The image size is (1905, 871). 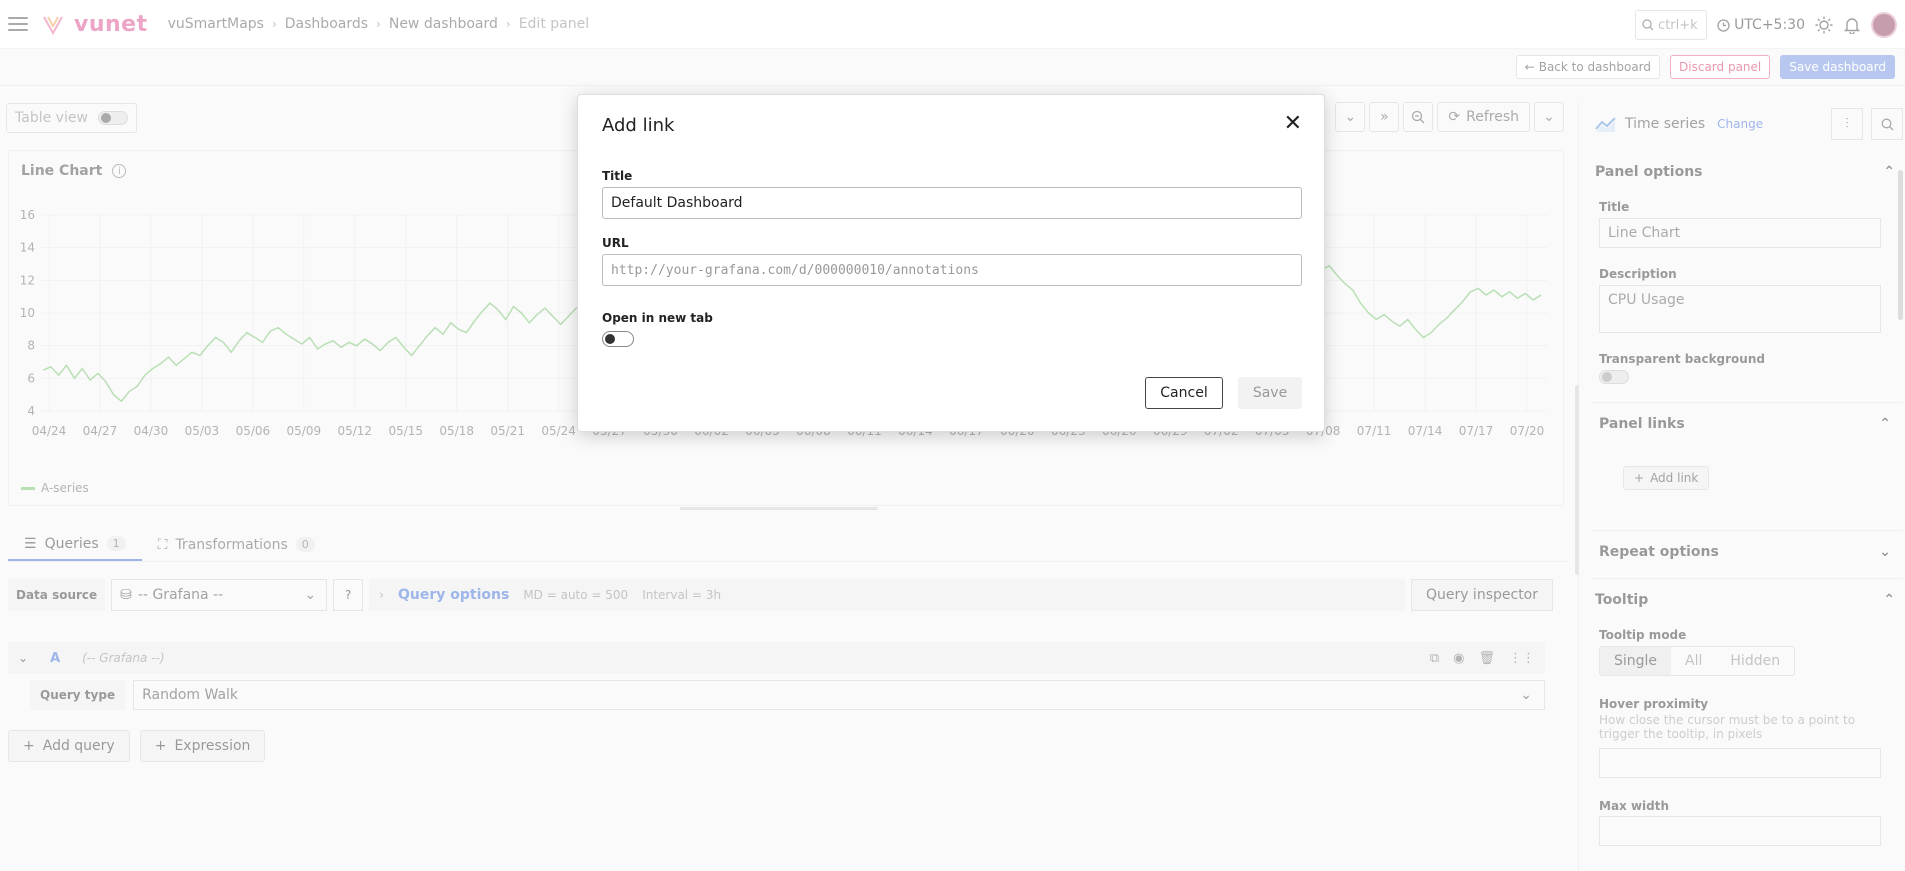 What do you see at coordinates (1184, 393) in the screenshot?
I see `cancel-button: Cancel` at bounding box center [1184, 393].